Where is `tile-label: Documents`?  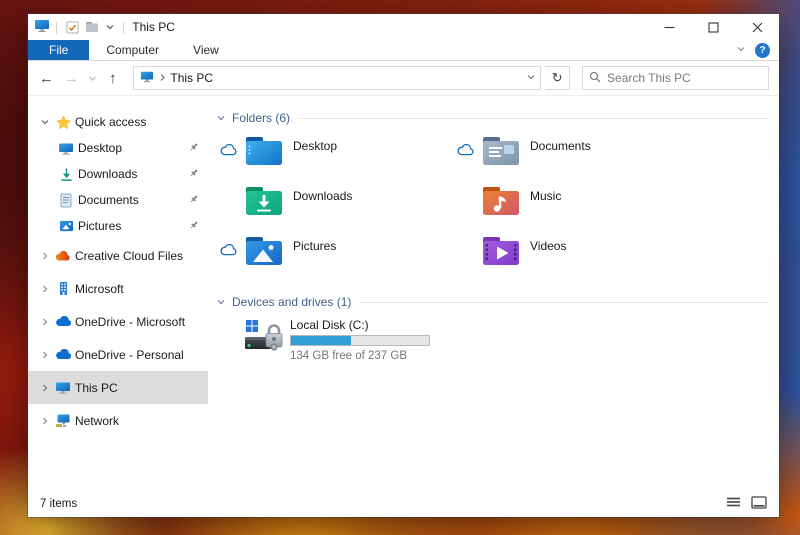
tile-label: Documents is located at coordinates (560, 146).